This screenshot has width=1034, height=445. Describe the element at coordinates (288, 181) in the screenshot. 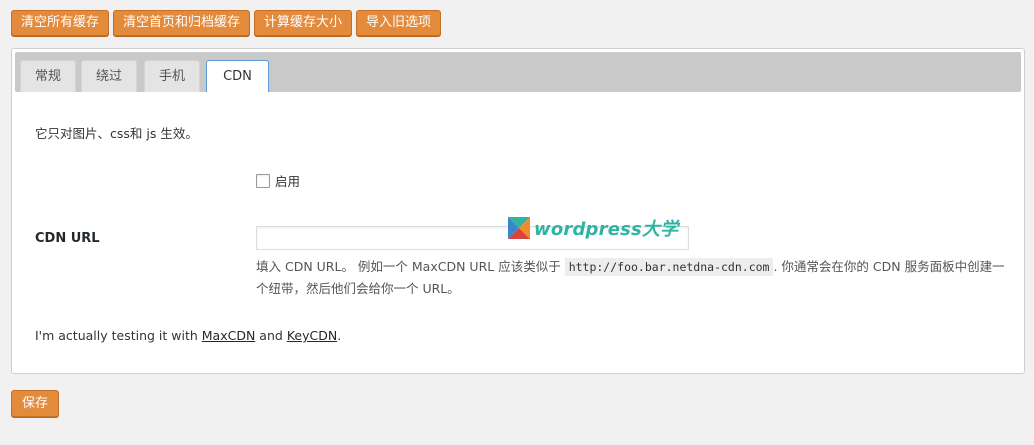

I see `enable-cdn-label: 启用` at that location.